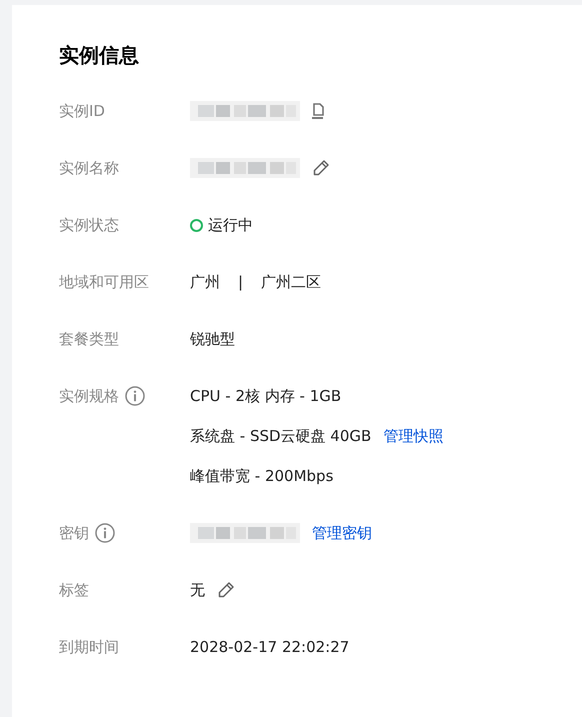 The image size is (582, 717). What do you see at coordinates (291, 282) in the screenshot?
I see `field-value: 广州二区` at bounding box center [291, 282].